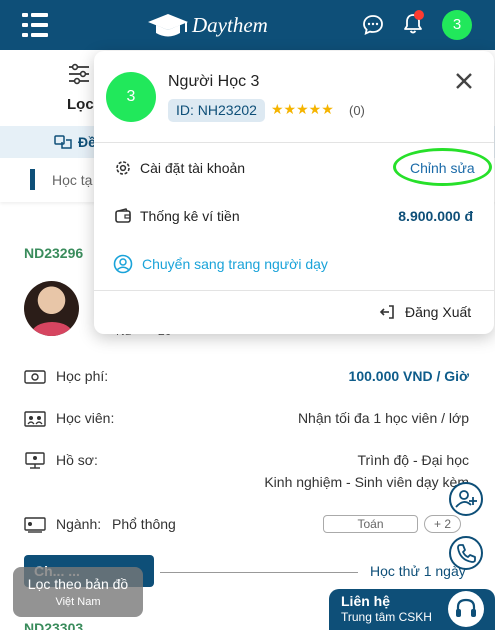 The width and height of the screenshot is (495, 630). Describe the element at coordinates (357, 110) in the screenshot. I see `rating-count: (0)` at that location.